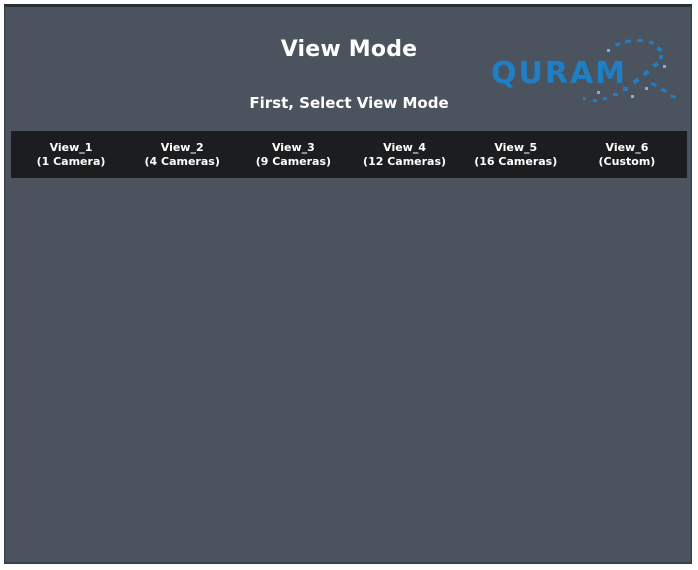 This screenshot has width=698, height=570. I want to click on logo-wordmark: QURAM, so click(559, 73).